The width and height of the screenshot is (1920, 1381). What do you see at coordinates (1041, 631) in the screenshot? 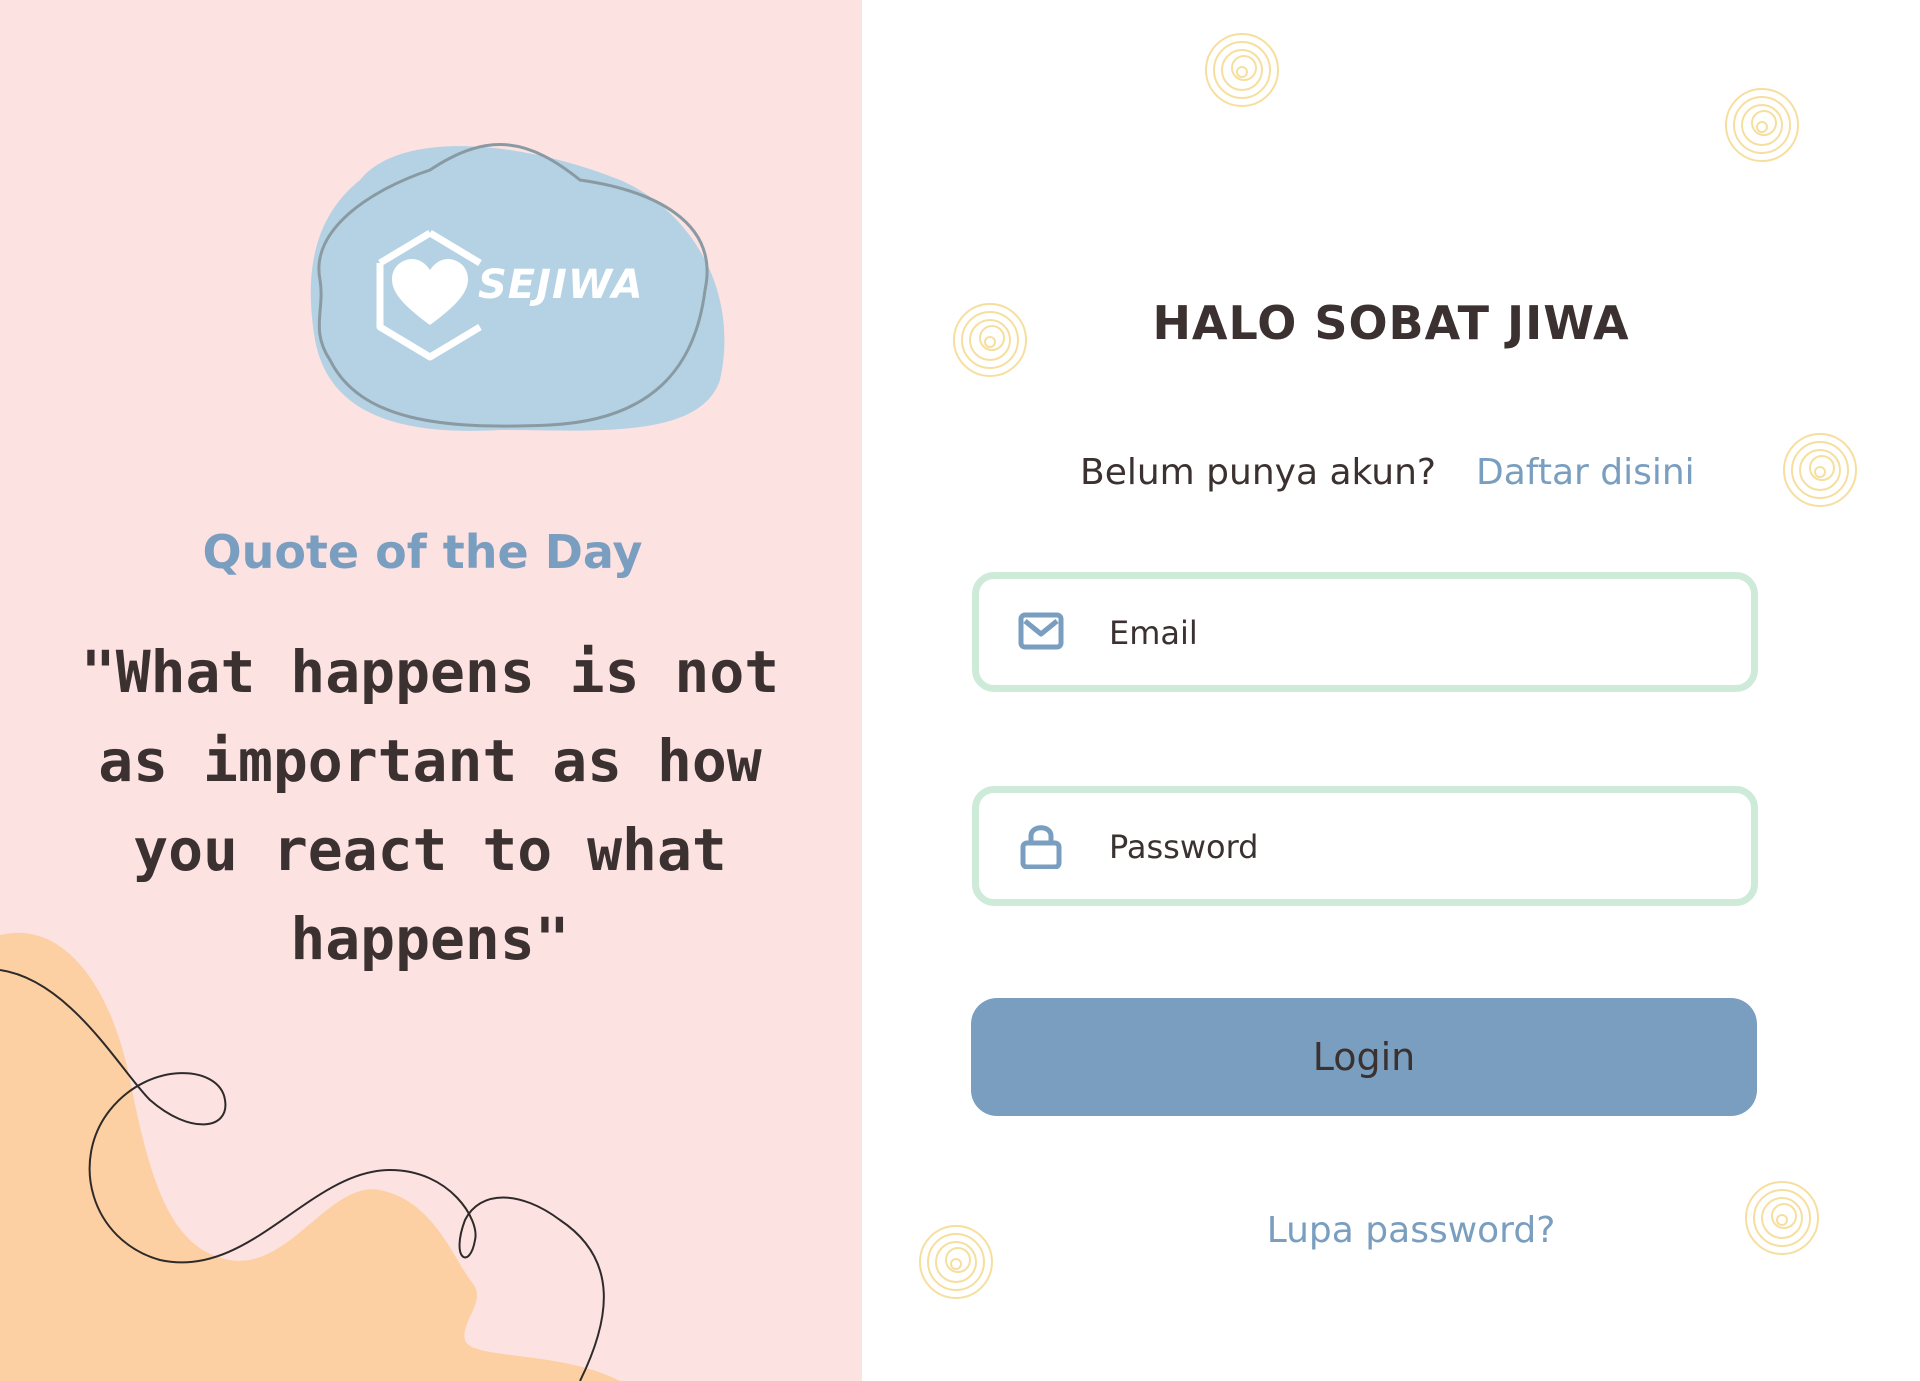
I see `envelope-icon` at bounding box center [1041, 631].